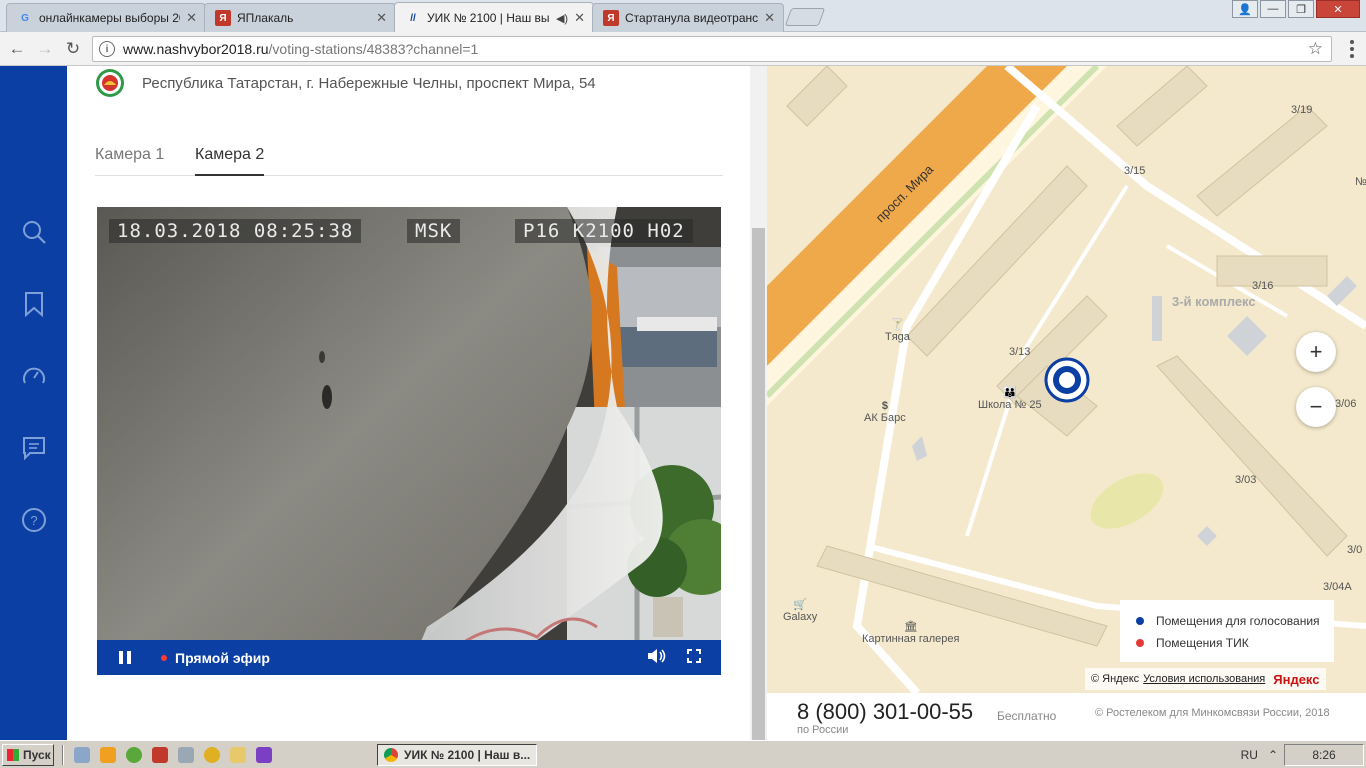  I want to click on map-place: 🛒 Galaxy, so click(800, 610).